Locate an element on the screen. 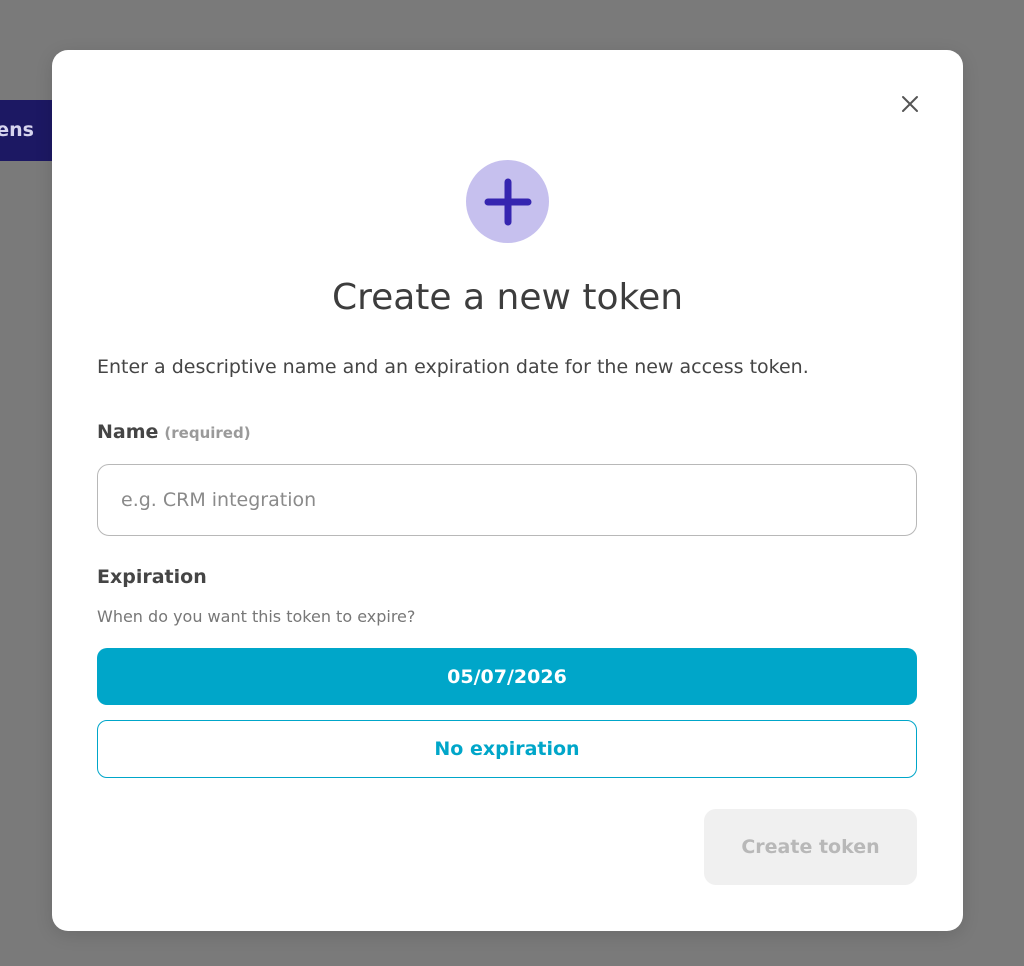  expiration-option-none: No expiration is located at coordinates (507, 749).